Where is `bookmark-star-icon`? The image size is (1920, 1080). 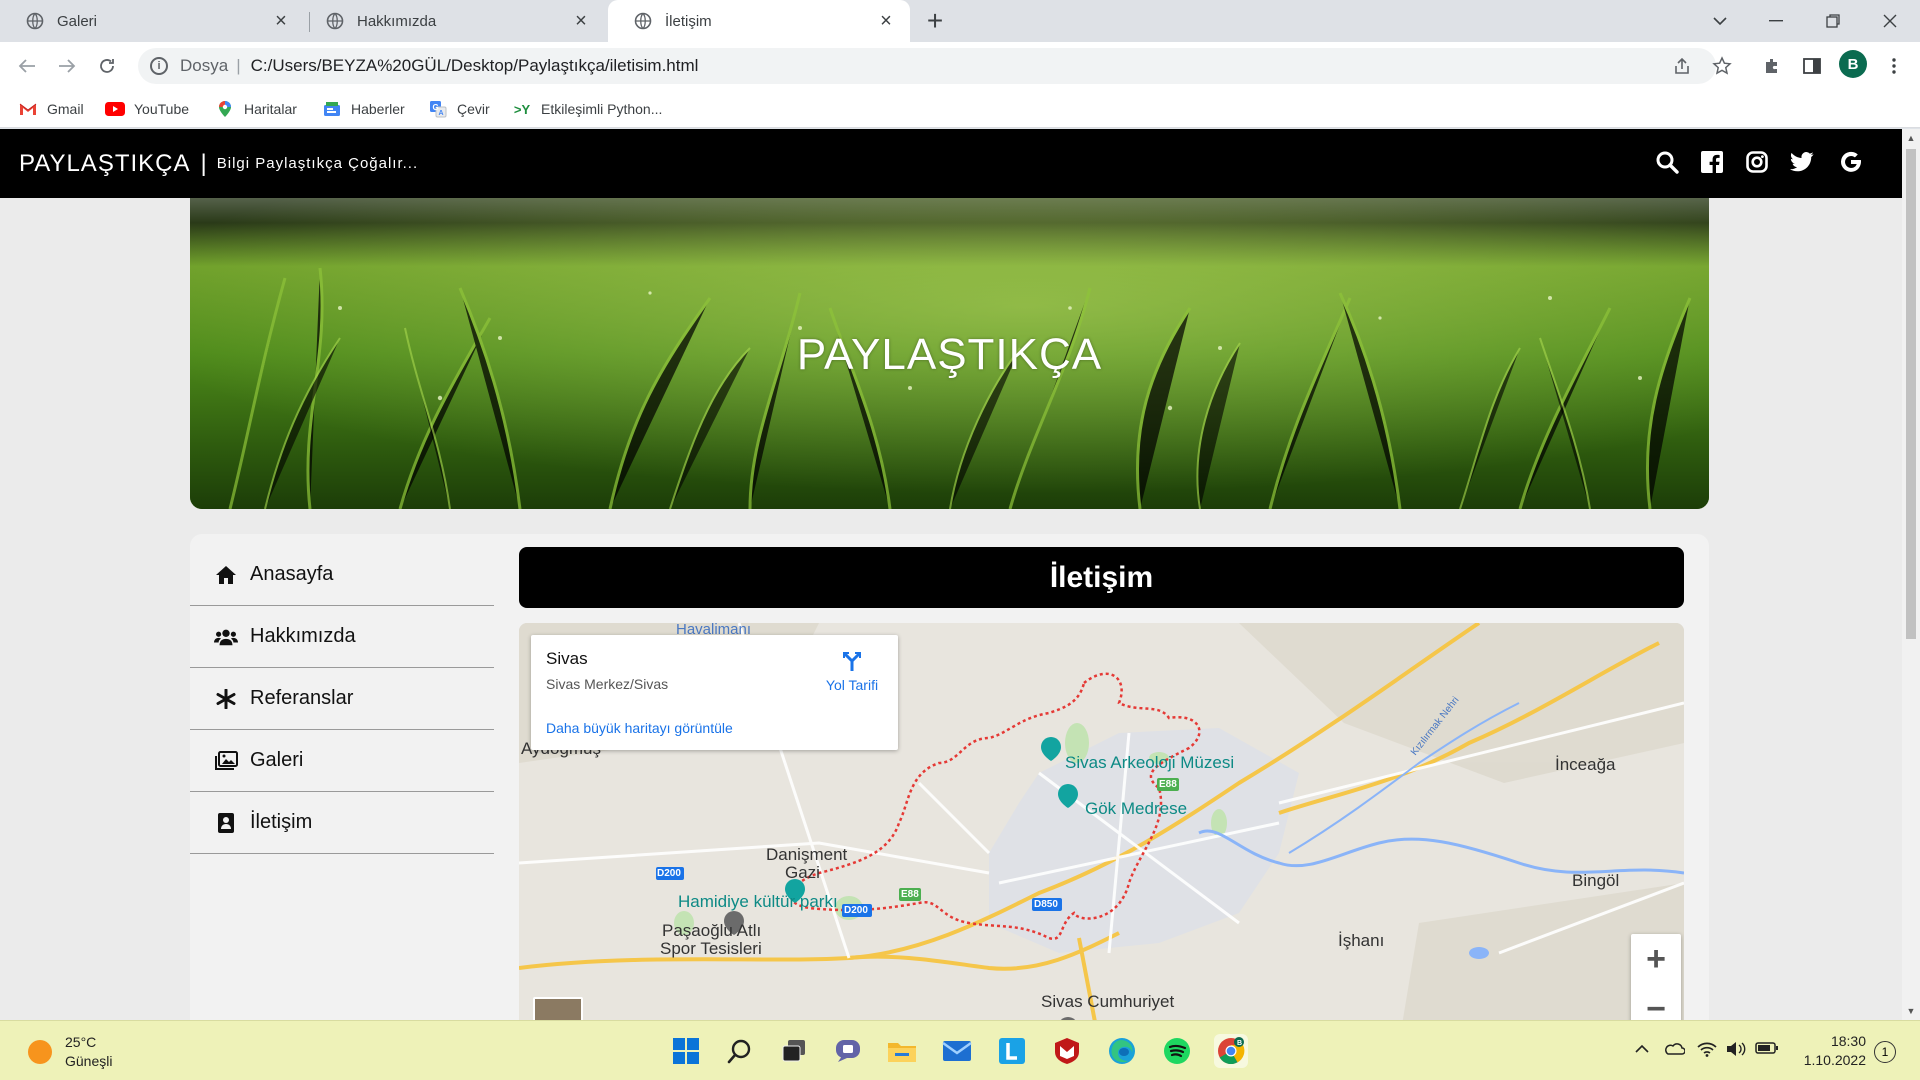
bookmark-star-icon is located at coordinates (1722, 66).